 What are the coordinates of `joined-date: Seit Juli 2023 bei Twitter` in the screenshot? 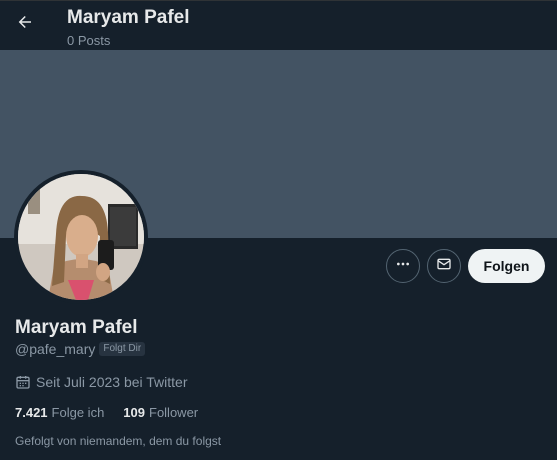 It's located at (101, 382).